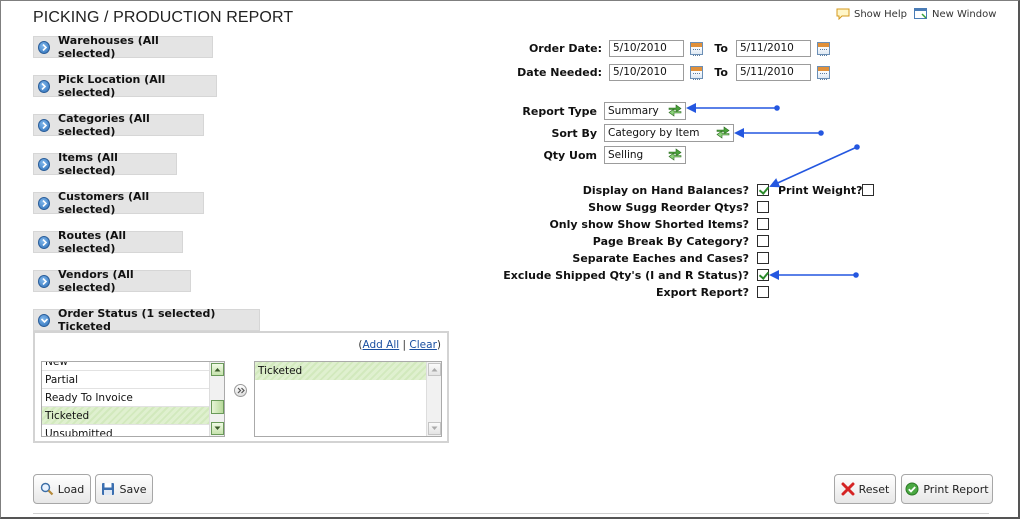  I want to click on sort-by-select: Category by Item, so click(669, 133).